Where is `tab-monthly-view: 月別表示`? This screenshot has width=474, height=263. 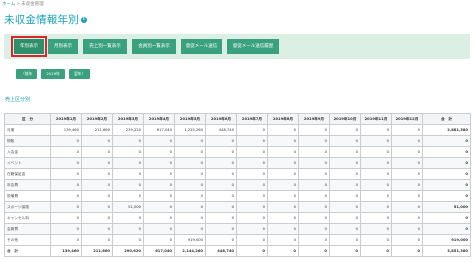 tab-monthly-view: 月別表示 is located at coordinates (63, 46).